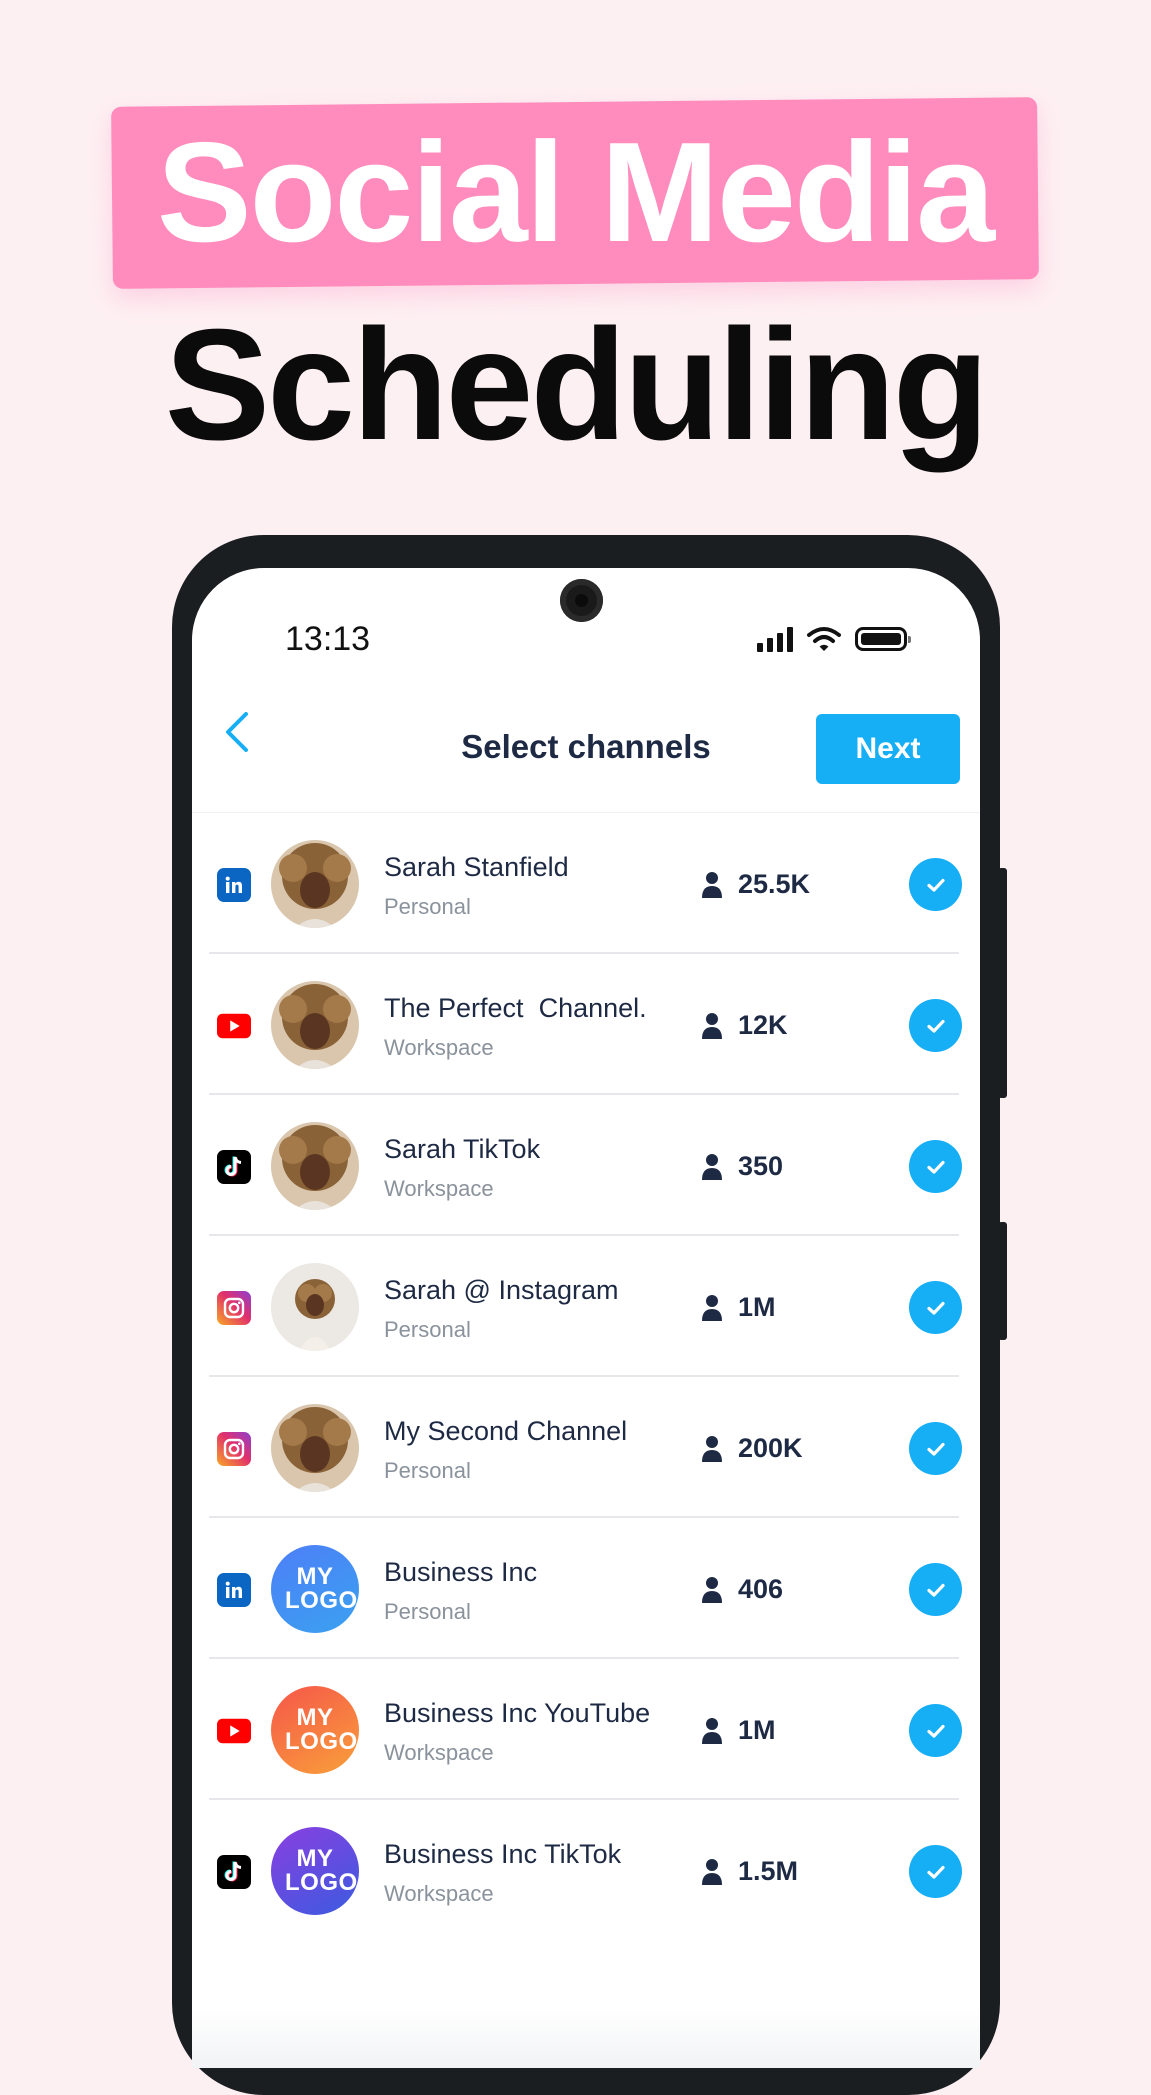  Describe the element at coordinates (585, 1729) in the screenshot. I see `channel-row: MY LOGO Business Inc YouTube Workspace 1M` at that location.